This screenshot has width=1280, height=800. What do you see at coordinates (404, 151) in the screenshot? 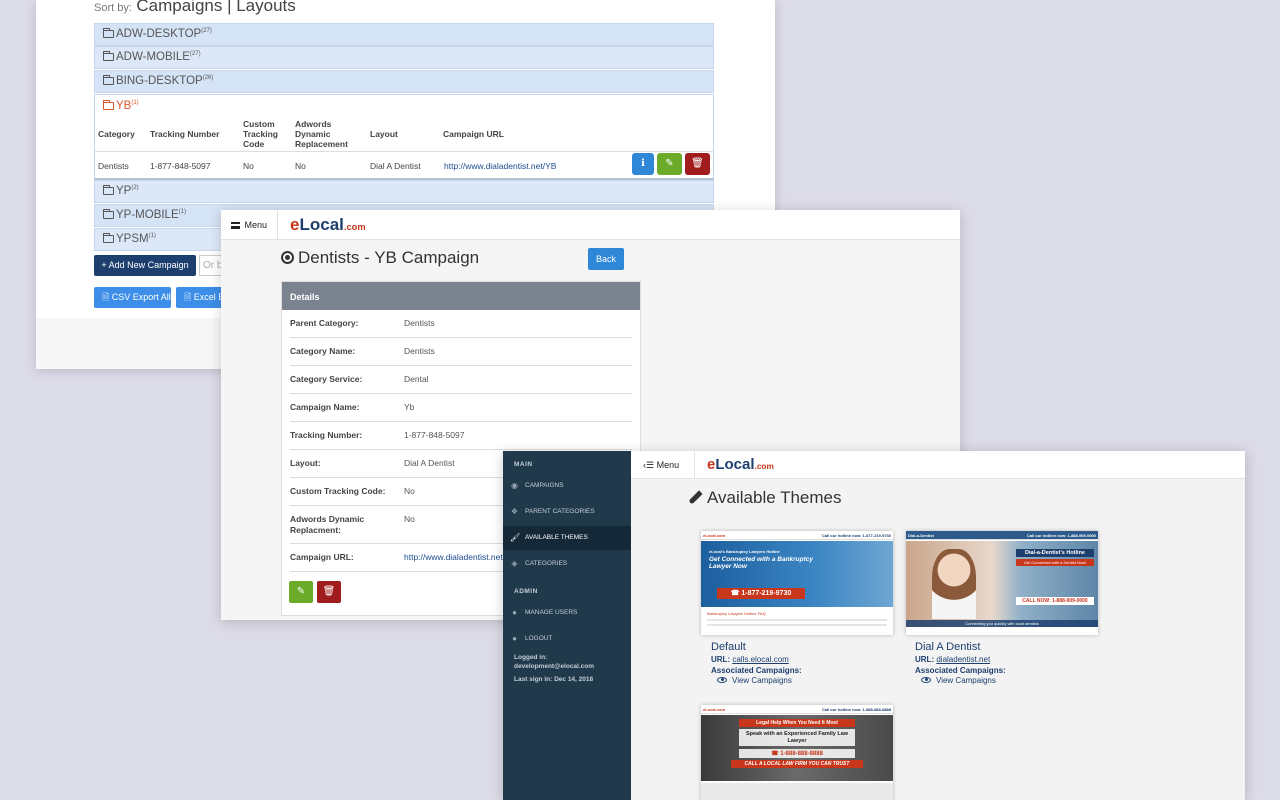
I see `table-divider` at bounding box center [404, 151].